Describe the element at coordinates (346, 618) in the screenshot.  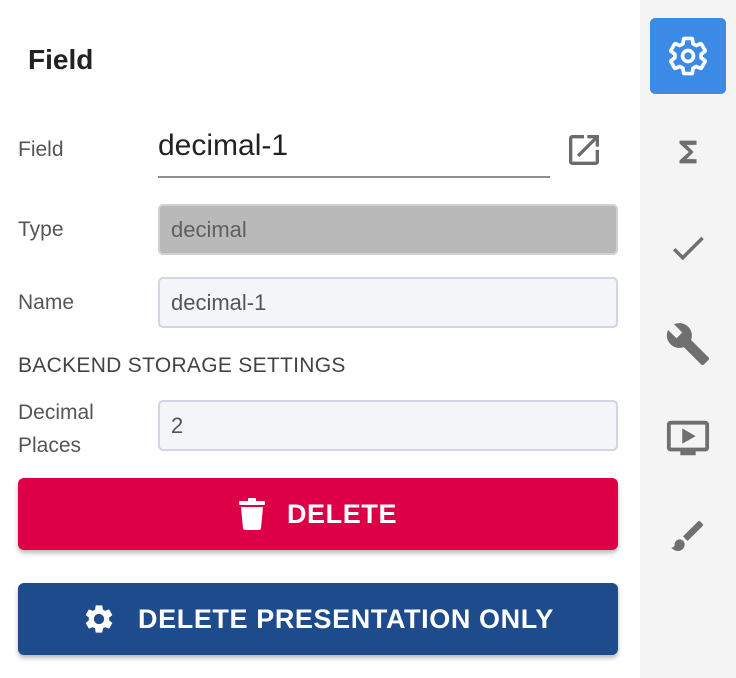
I see `delete-presentation-only-label: DELETE PRESENTATION ONLY` at that location.